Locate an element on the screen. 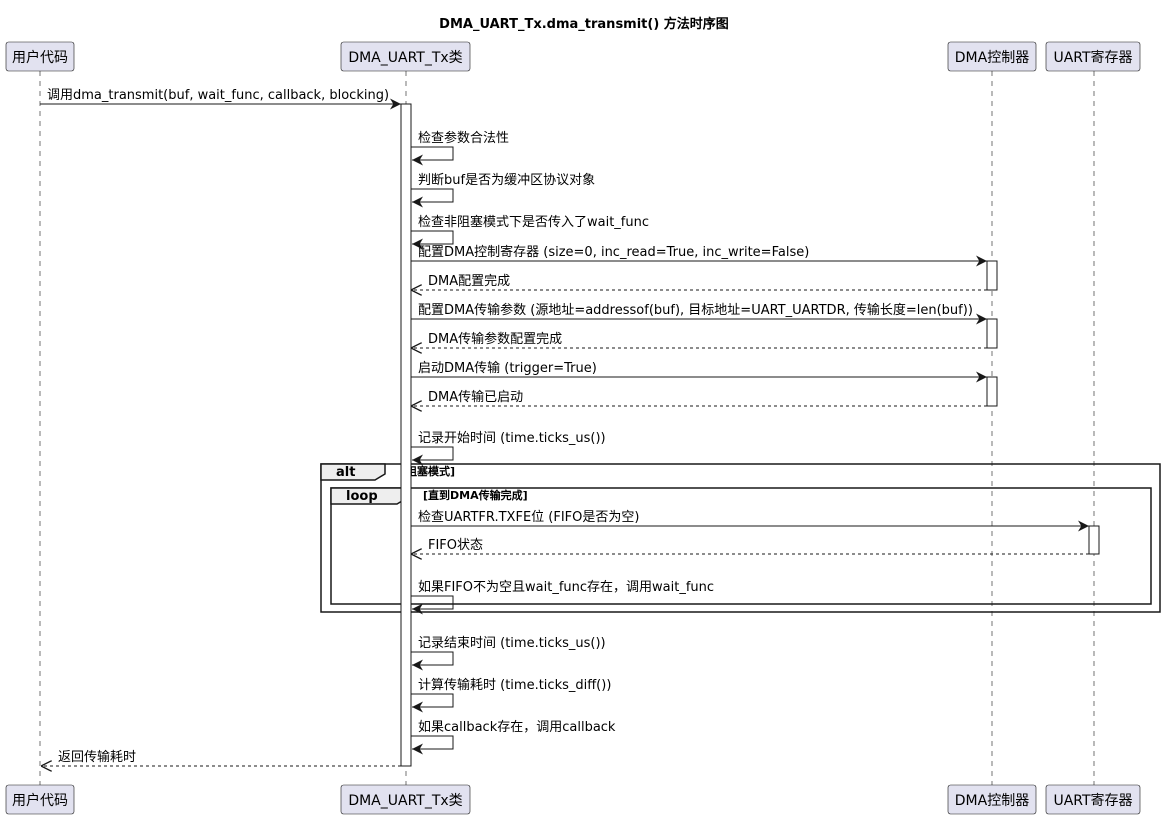 The width and height of the screenshot is (1165, 818). message-16: 计算传输耗时 (time.ticks_diff()) is located at coordinates (511, 695).